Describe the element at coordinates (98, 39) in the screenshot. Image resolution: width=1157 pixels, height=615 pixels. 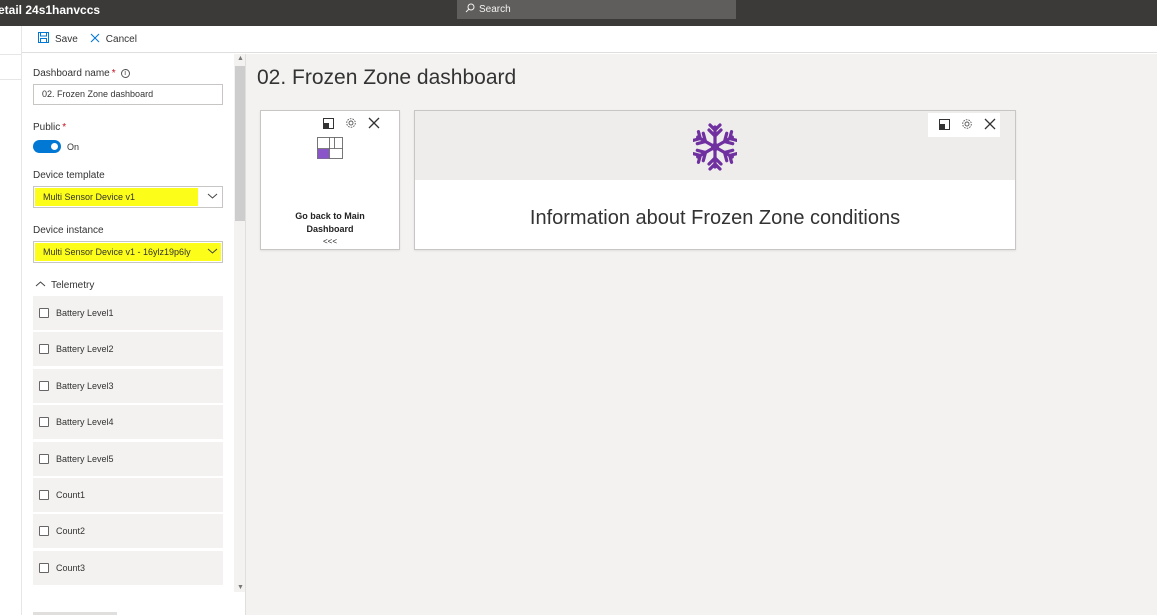
I see `cancel-icon` at that location.